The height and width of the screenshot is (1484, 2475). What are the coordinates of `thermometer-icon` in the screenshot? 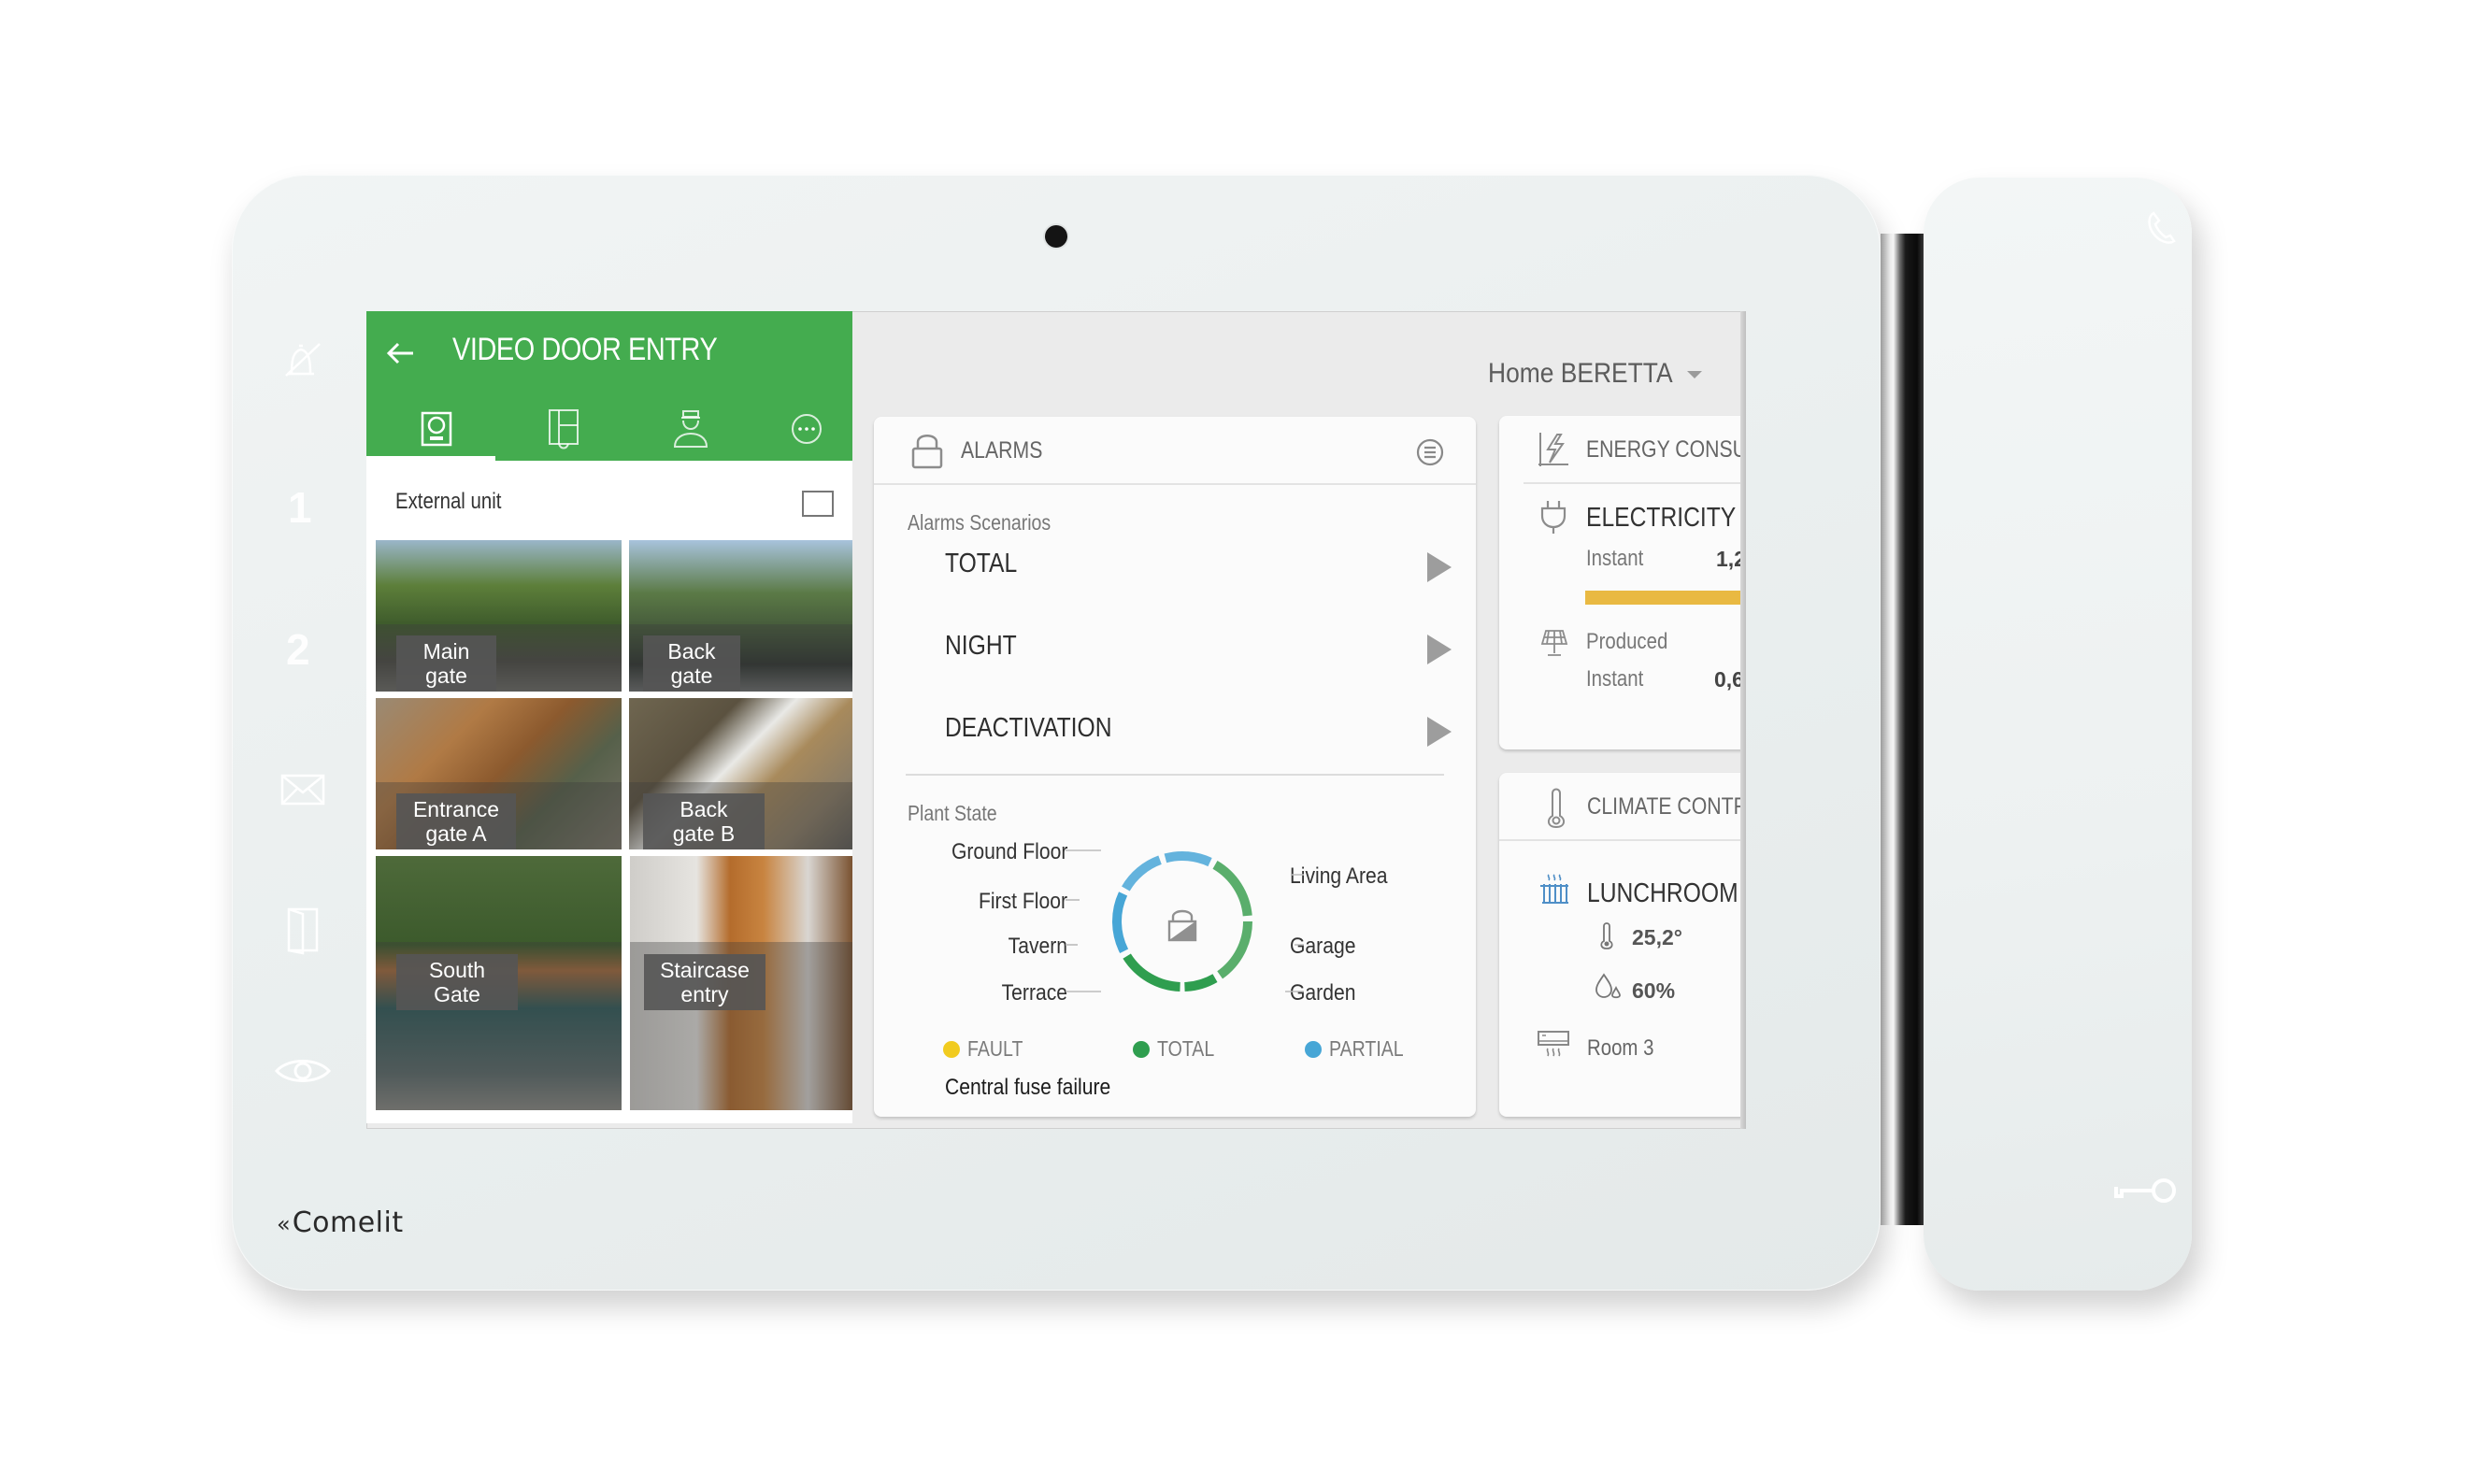 It's located at (1556, 808).